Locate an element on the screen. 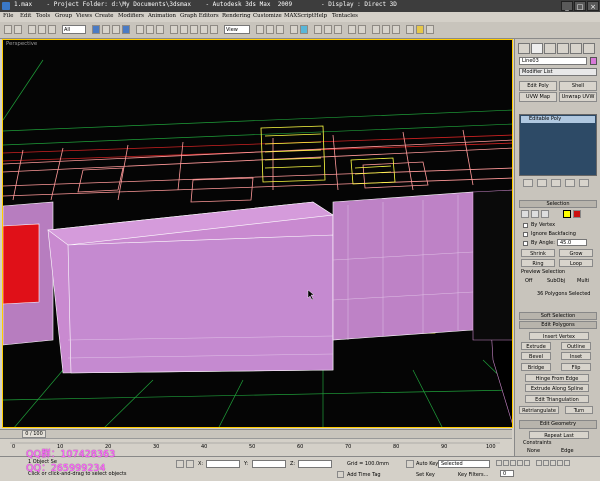  modify-tab-icon is located at coordinates (537, 48).